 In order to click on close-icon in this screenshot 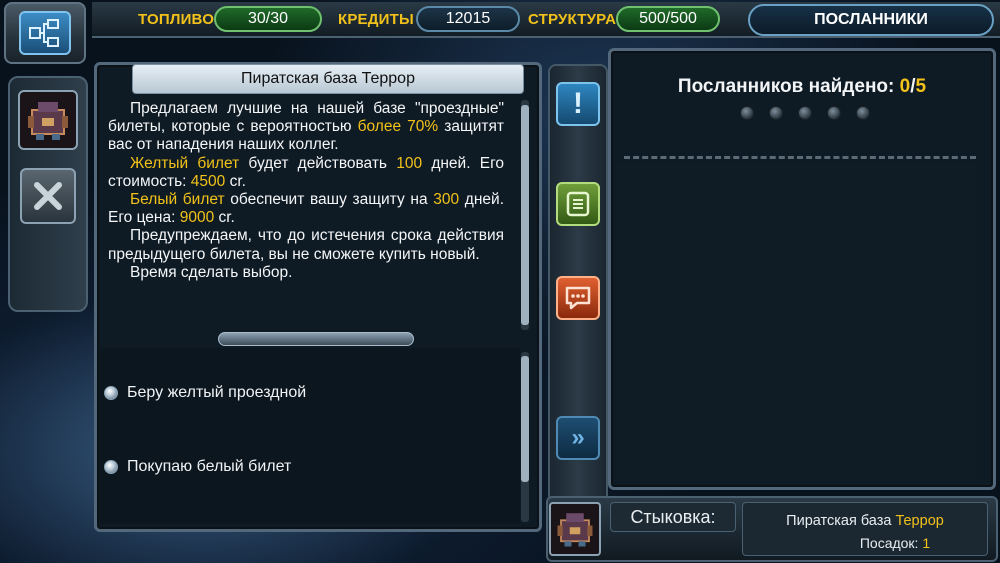, I will do `click(48, 196)`.